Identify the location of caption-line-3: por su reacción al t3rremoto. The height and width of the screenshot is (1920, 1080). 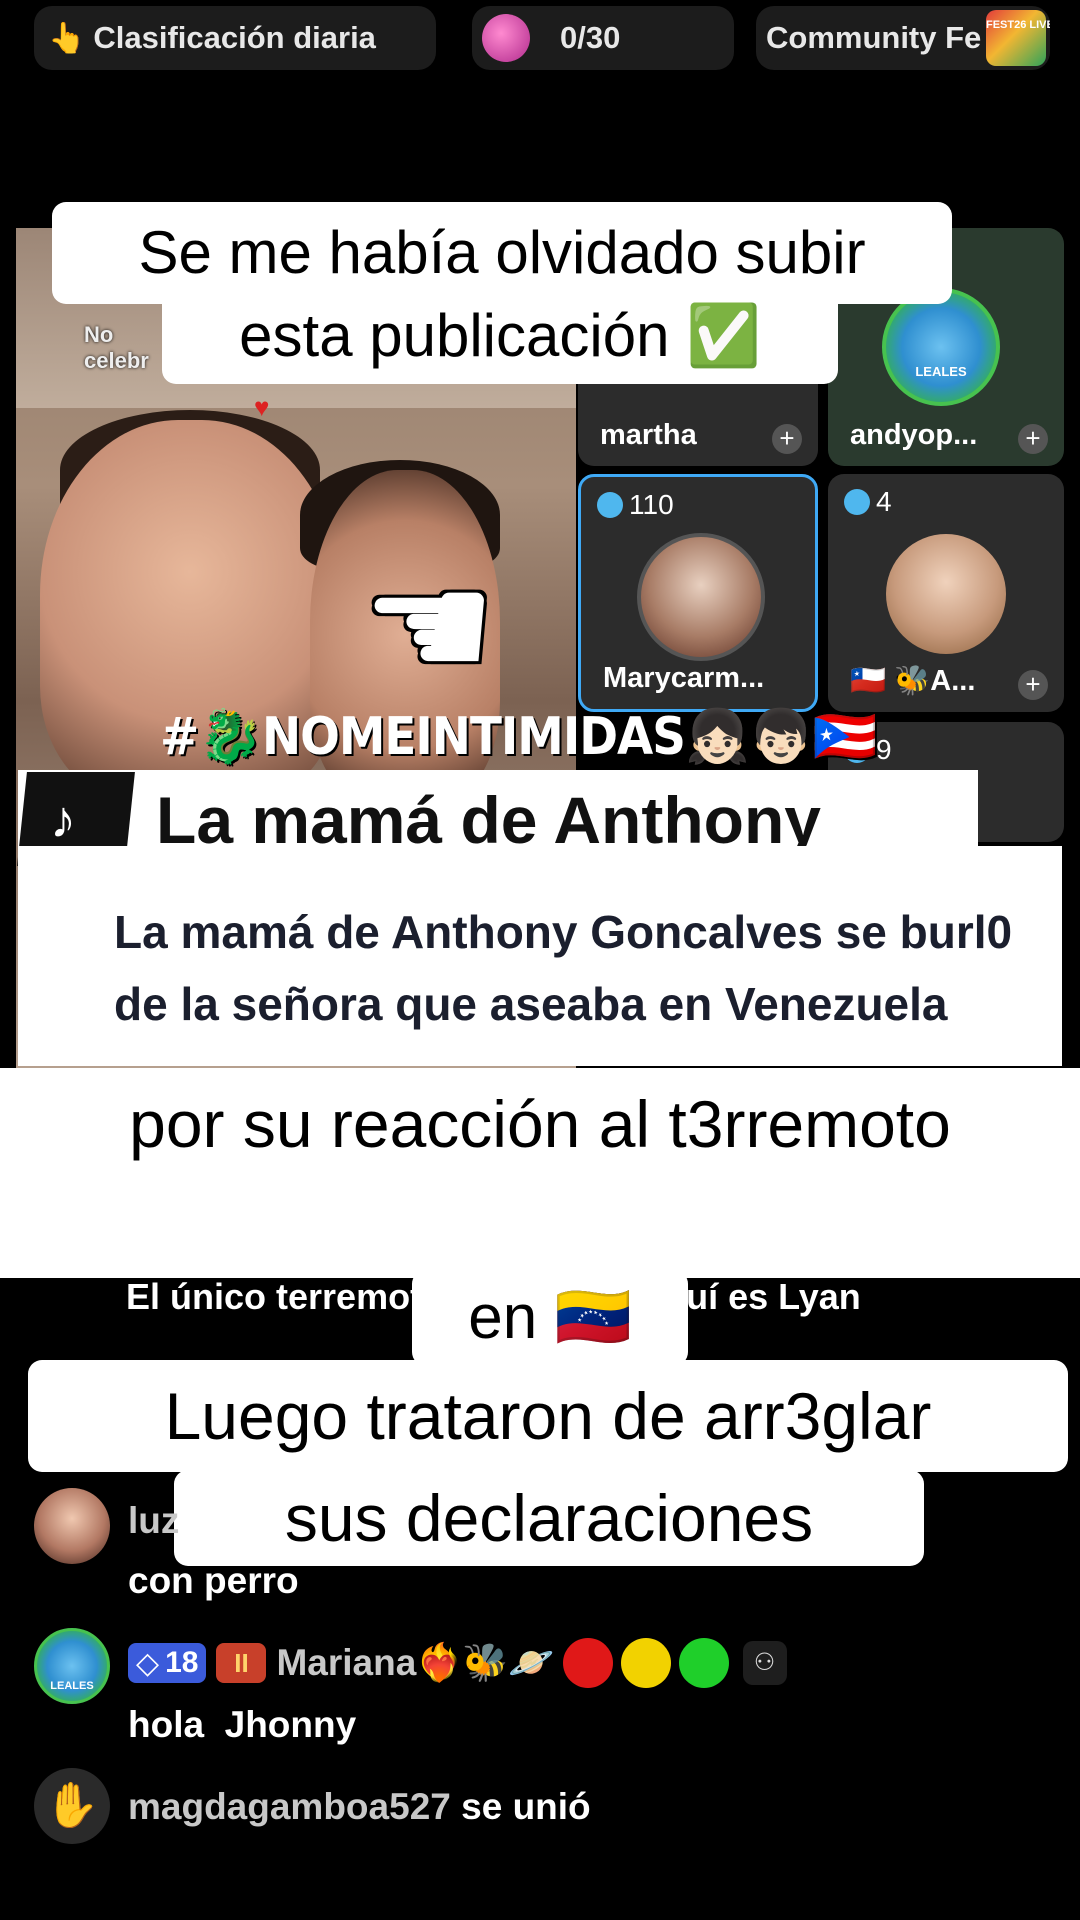
(540, 1173).